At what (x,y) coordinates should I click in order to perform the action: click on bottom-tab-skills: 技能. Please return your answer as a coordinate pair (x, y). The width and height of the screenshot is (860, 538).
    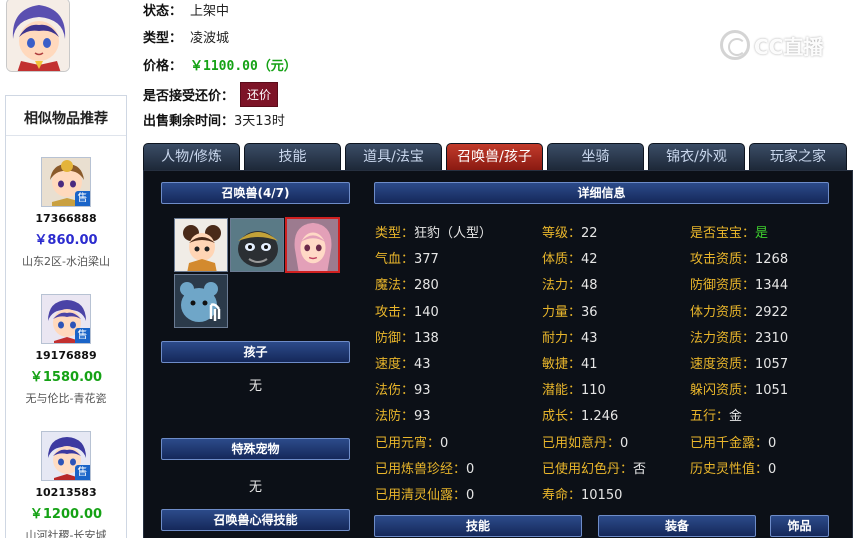
    Looking at the image, I should click on (478, 526).